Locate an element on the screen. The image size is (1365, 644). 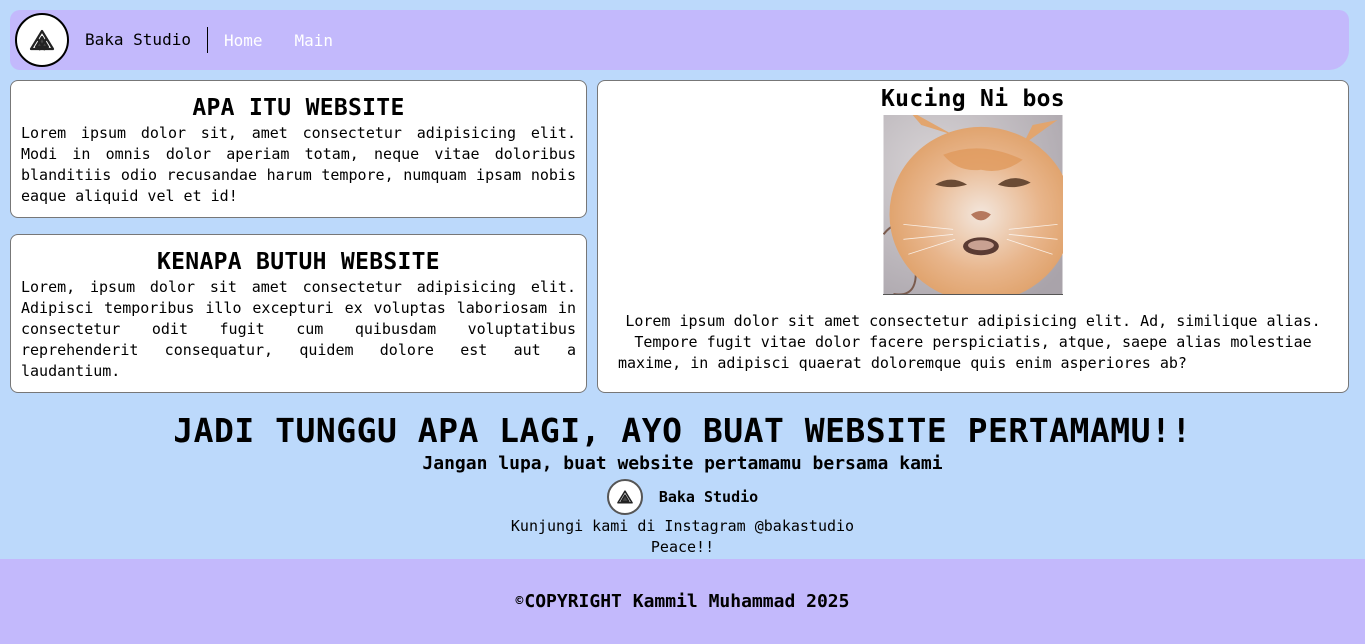
nav-home-link: Home is located at coordinates (243, 40).